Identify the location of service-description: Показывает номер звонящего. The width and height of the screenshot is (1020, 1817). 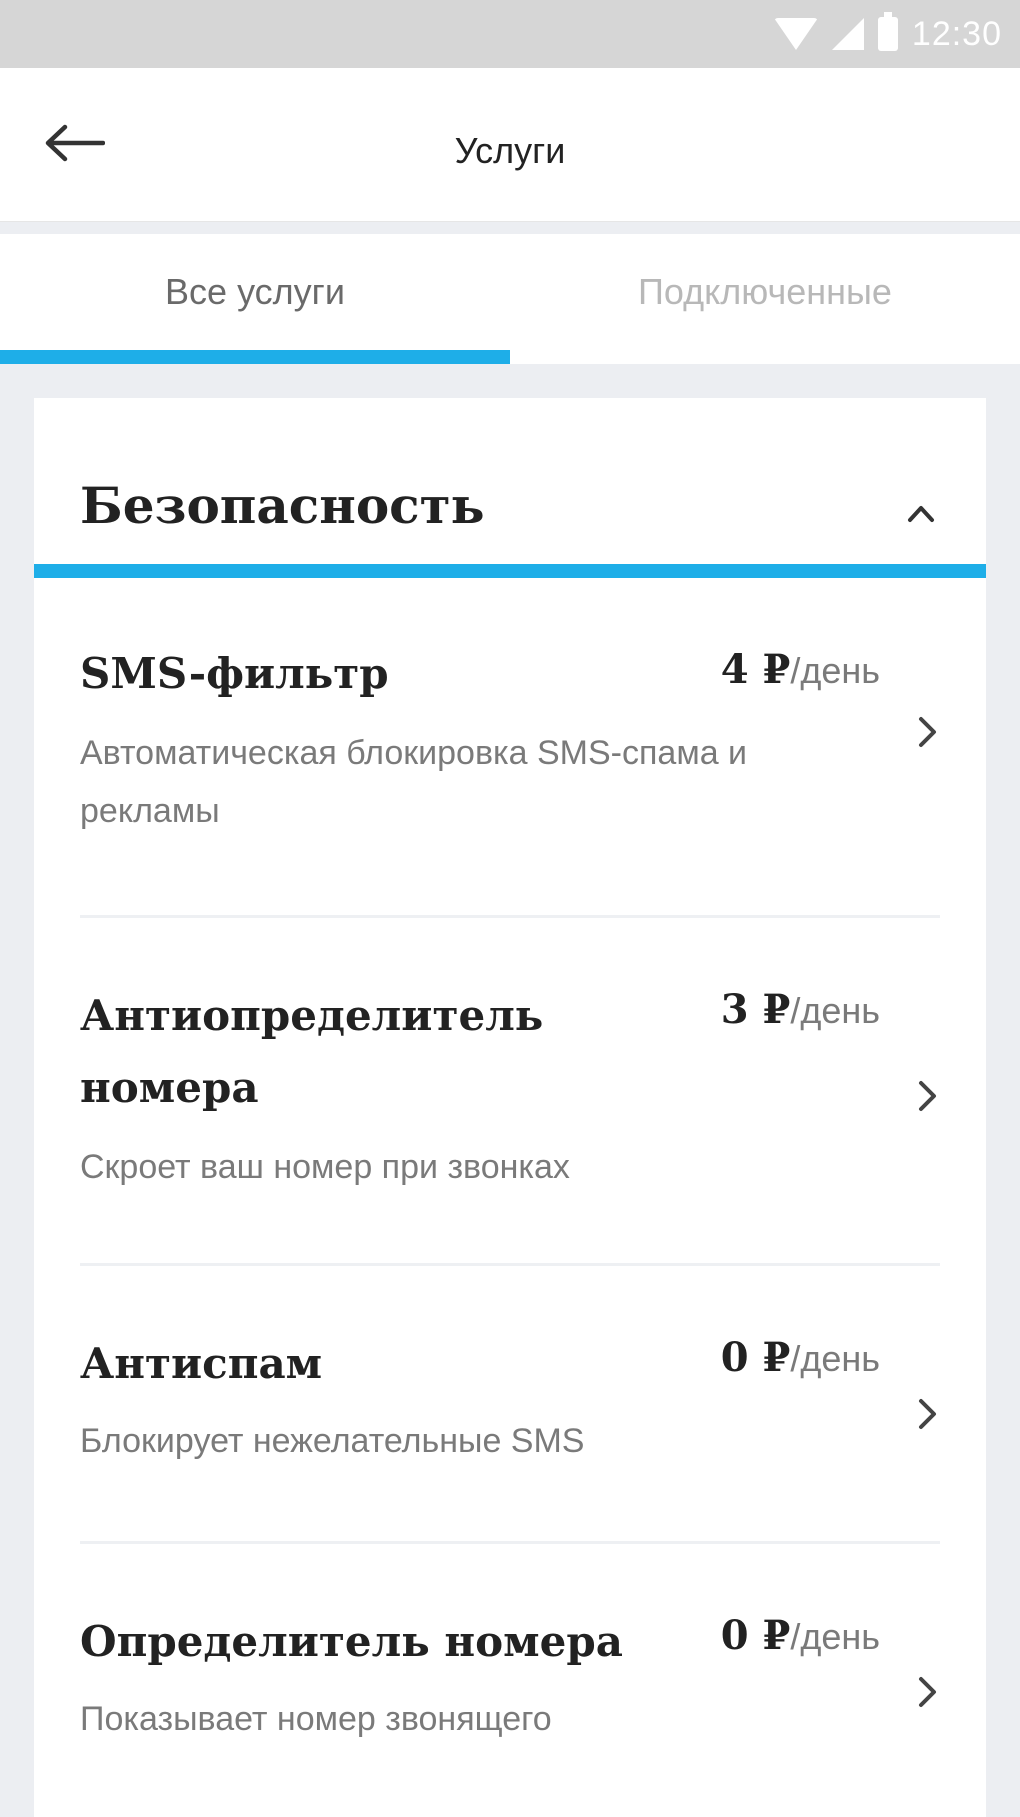
(316, 1719).